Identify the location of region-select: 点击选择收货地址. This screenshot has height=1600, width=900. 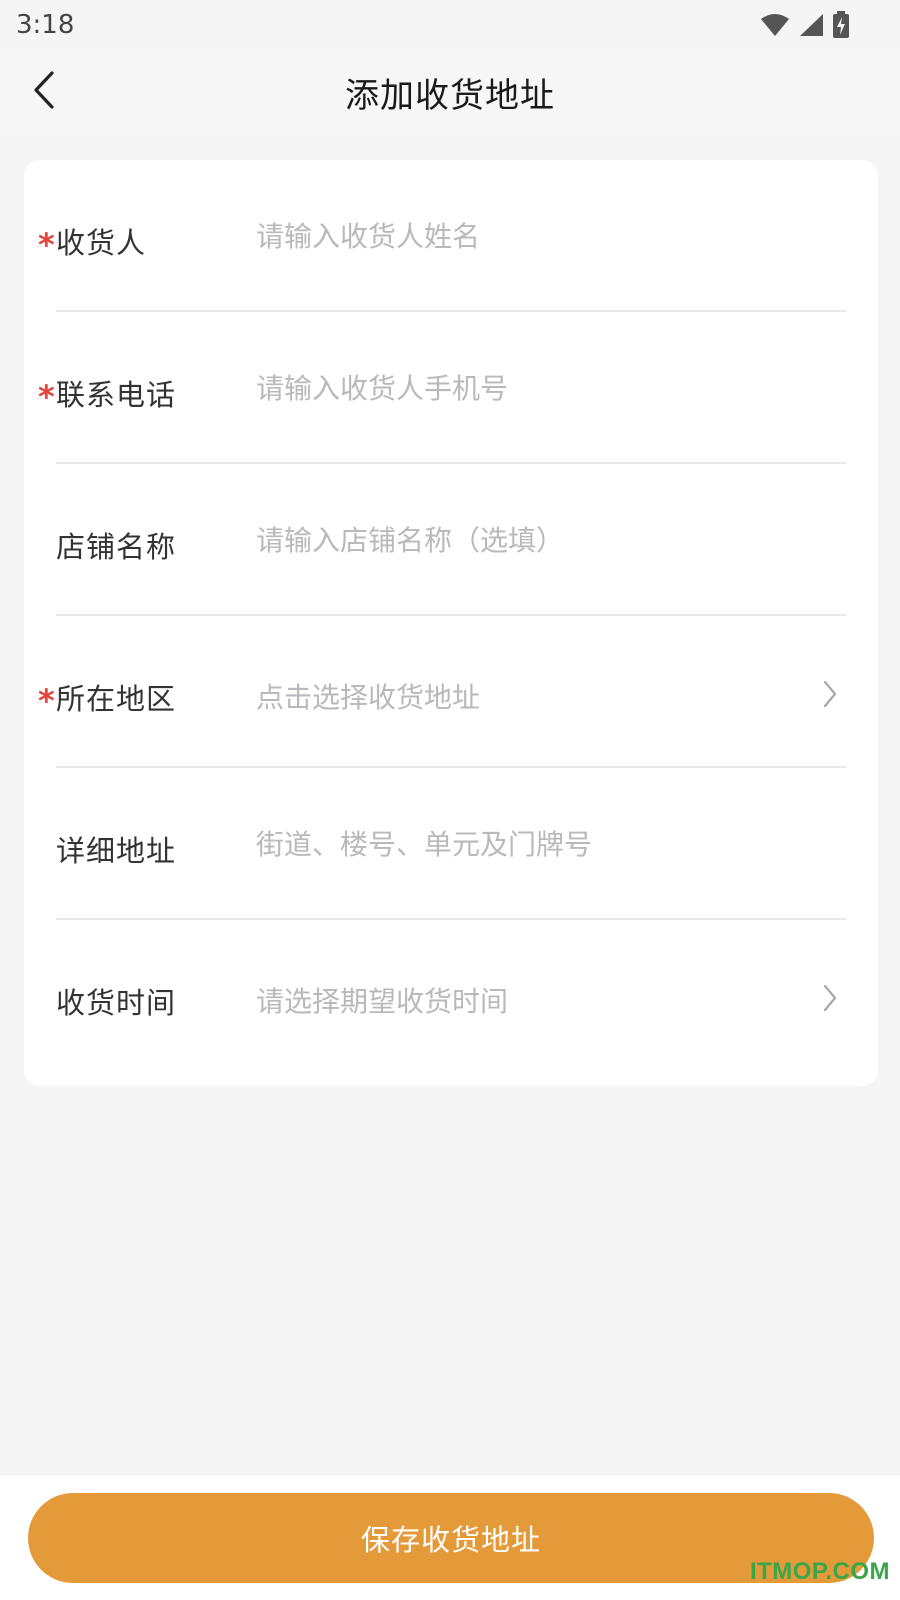
(368, 696).